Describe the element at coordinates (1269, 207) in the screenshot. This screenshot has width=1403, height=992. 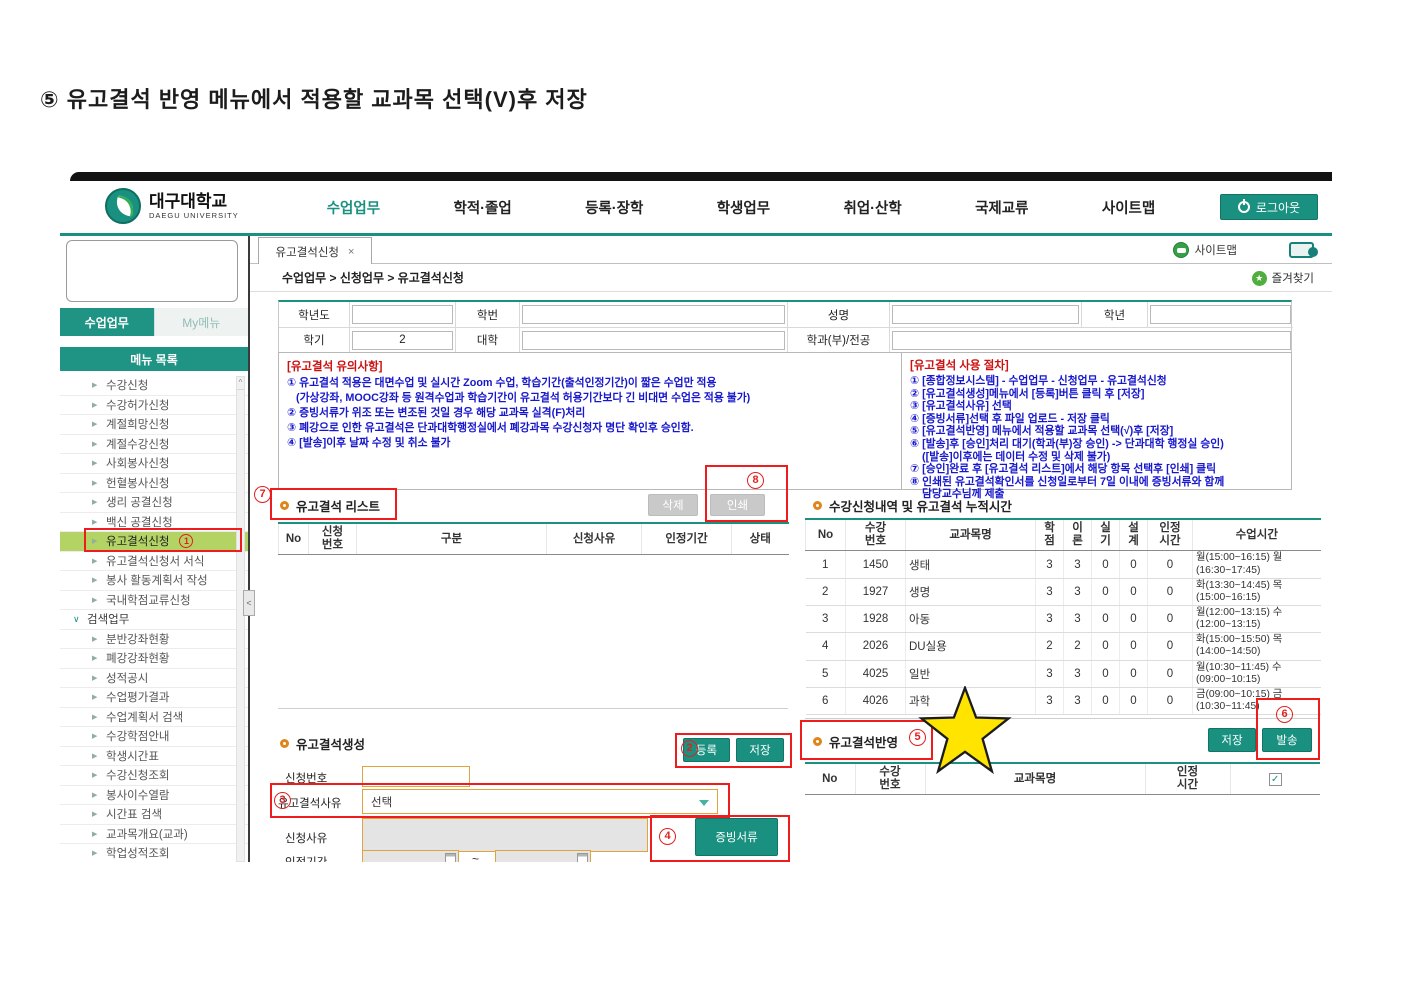
I see `logout-button: 로그아웃` at that location.